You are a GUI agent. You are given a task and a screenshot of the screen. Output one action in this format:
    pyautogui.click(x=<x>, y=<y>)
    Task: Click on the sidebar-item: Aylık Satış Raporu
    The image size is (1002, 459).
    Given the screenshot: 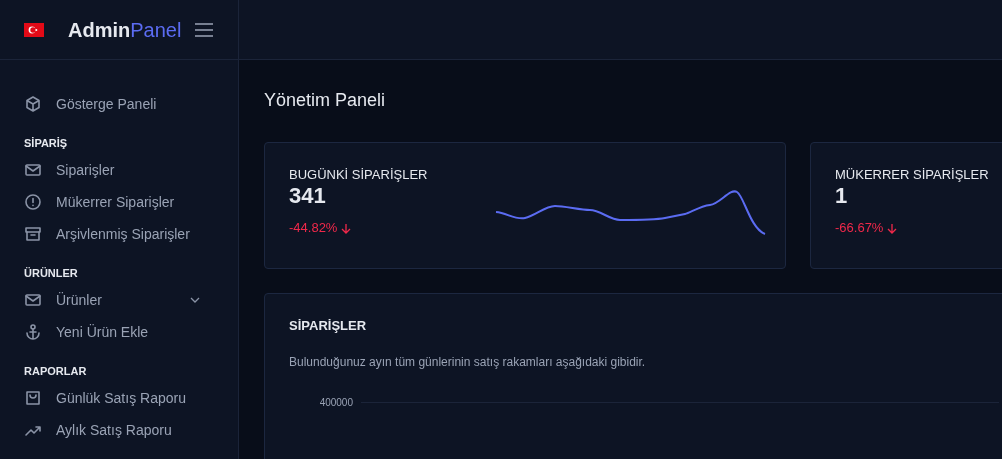 What is the action you would take?
    pyautogui.click(x=119, y=430)
    